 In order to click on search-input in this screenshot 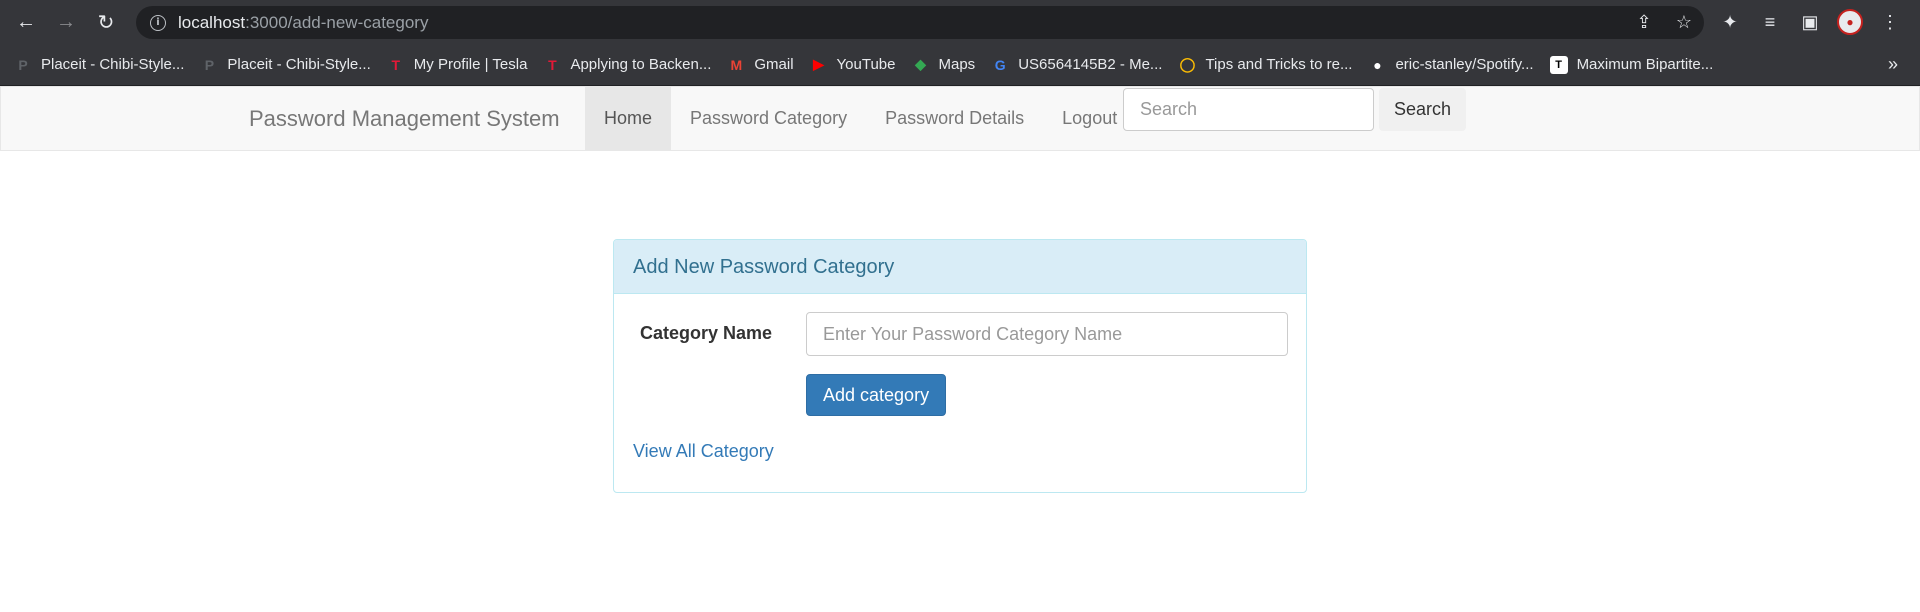, I will do `click(1248, 109)`.